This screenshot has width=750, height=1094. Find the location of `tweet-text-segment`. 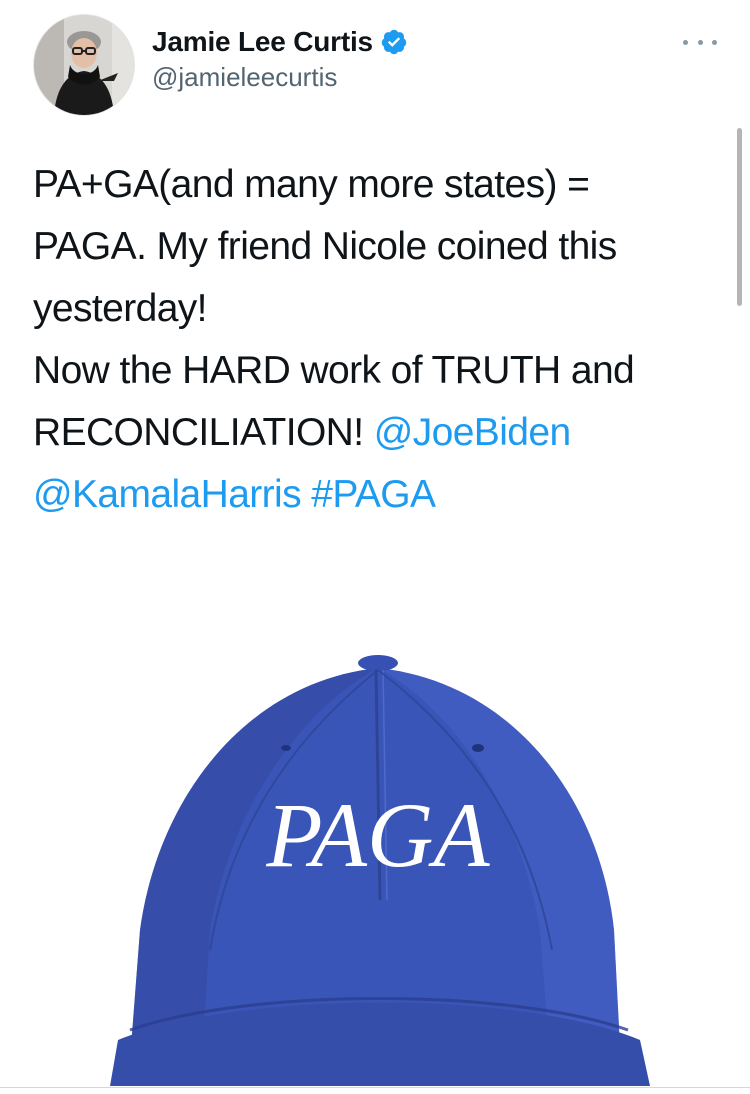

tweet-text-segment is located at coordinates (306, 494).